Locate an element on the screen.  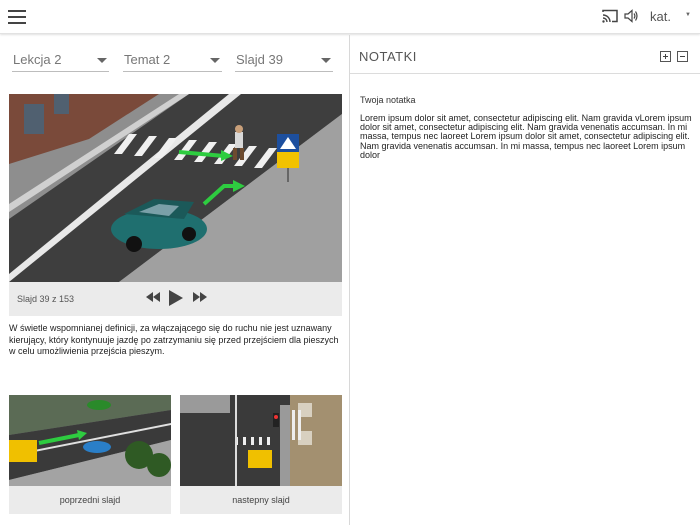
top-bar: kat. ▼ is located at coordinates (350, 17).